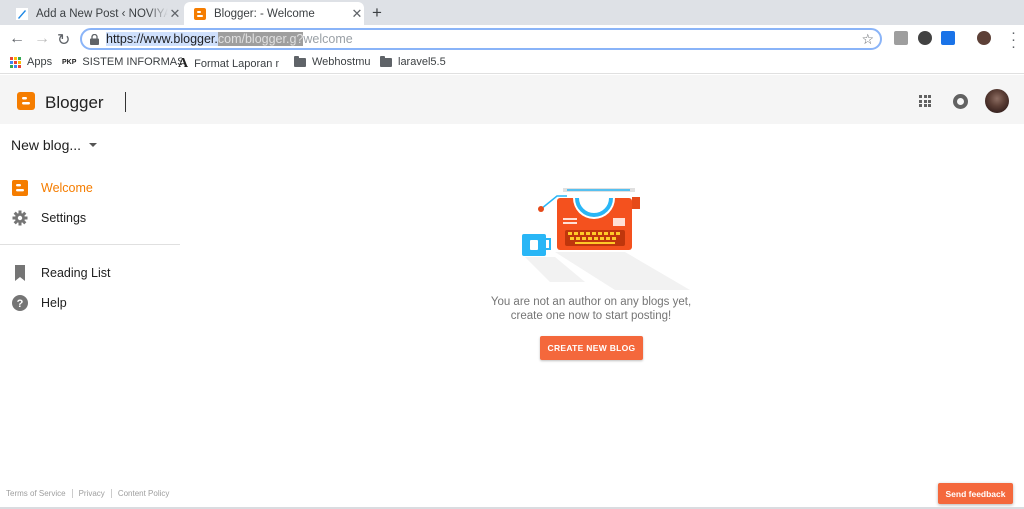  Describe the element at coordinates (183, 63) in the screenshot. I see `font-a-icon: A` at that location.